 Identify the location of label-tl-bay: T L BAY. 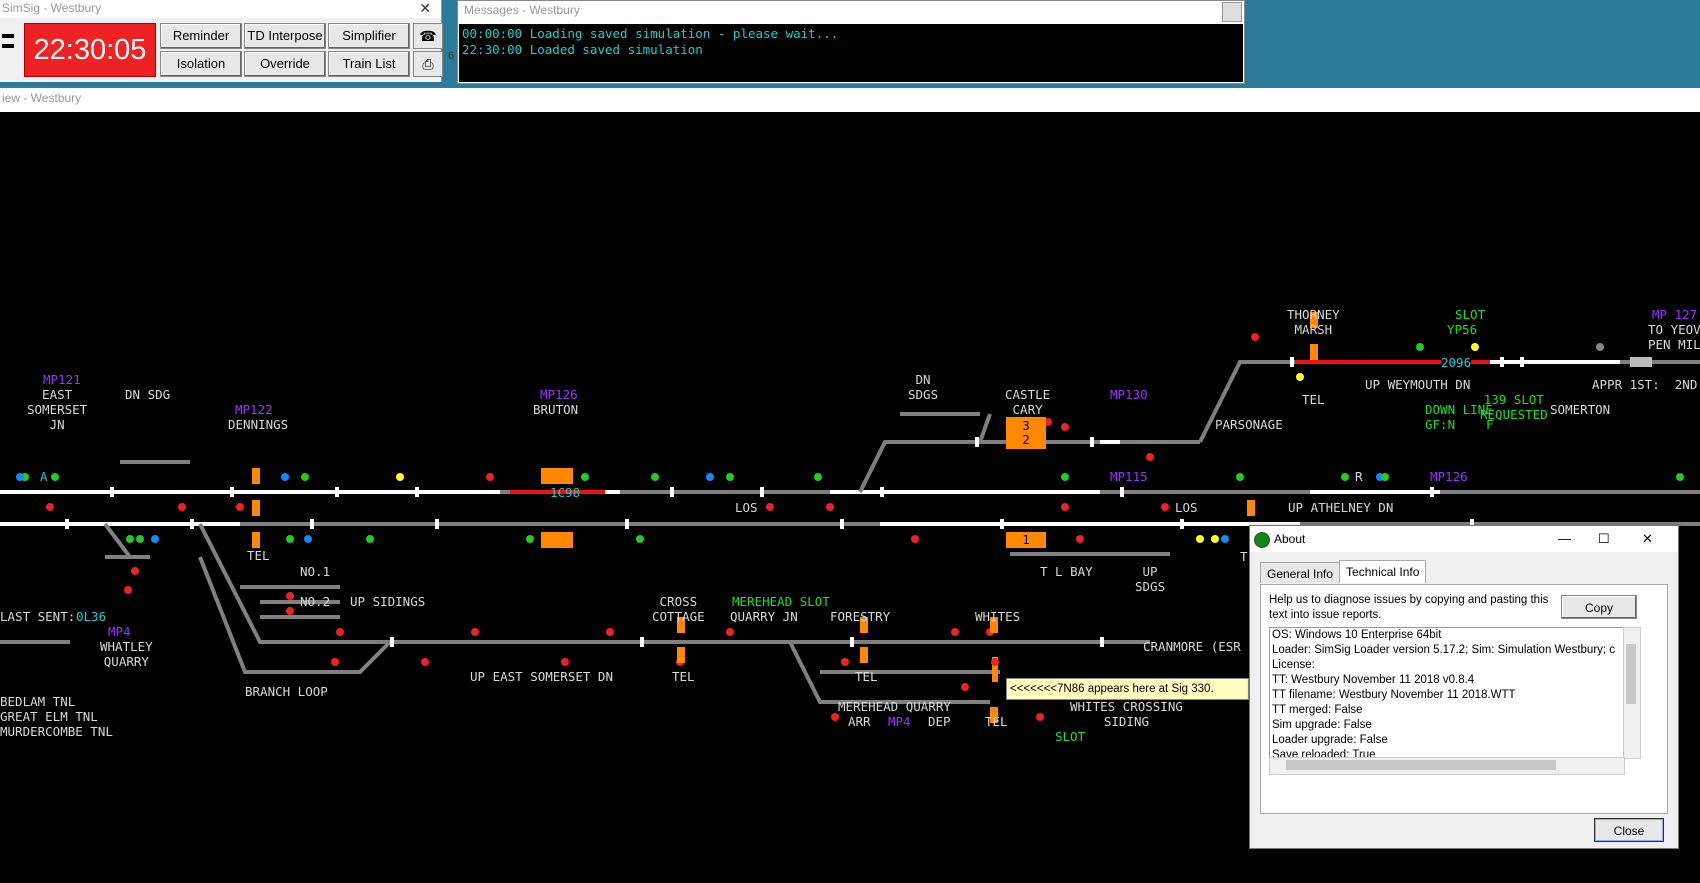
(1066, 571).